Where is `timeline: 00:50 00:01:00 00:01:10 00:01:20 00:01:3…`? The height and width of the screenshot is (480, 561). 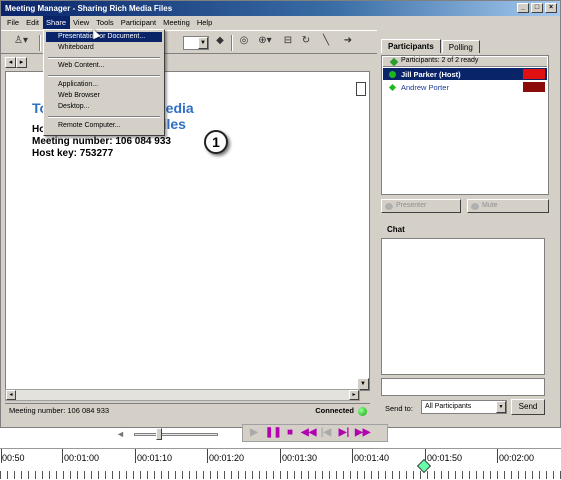
timeline: 00:50 00:01:00 00:01:10 00:01:20 00:01:3… is located at coordinates (280, 464).